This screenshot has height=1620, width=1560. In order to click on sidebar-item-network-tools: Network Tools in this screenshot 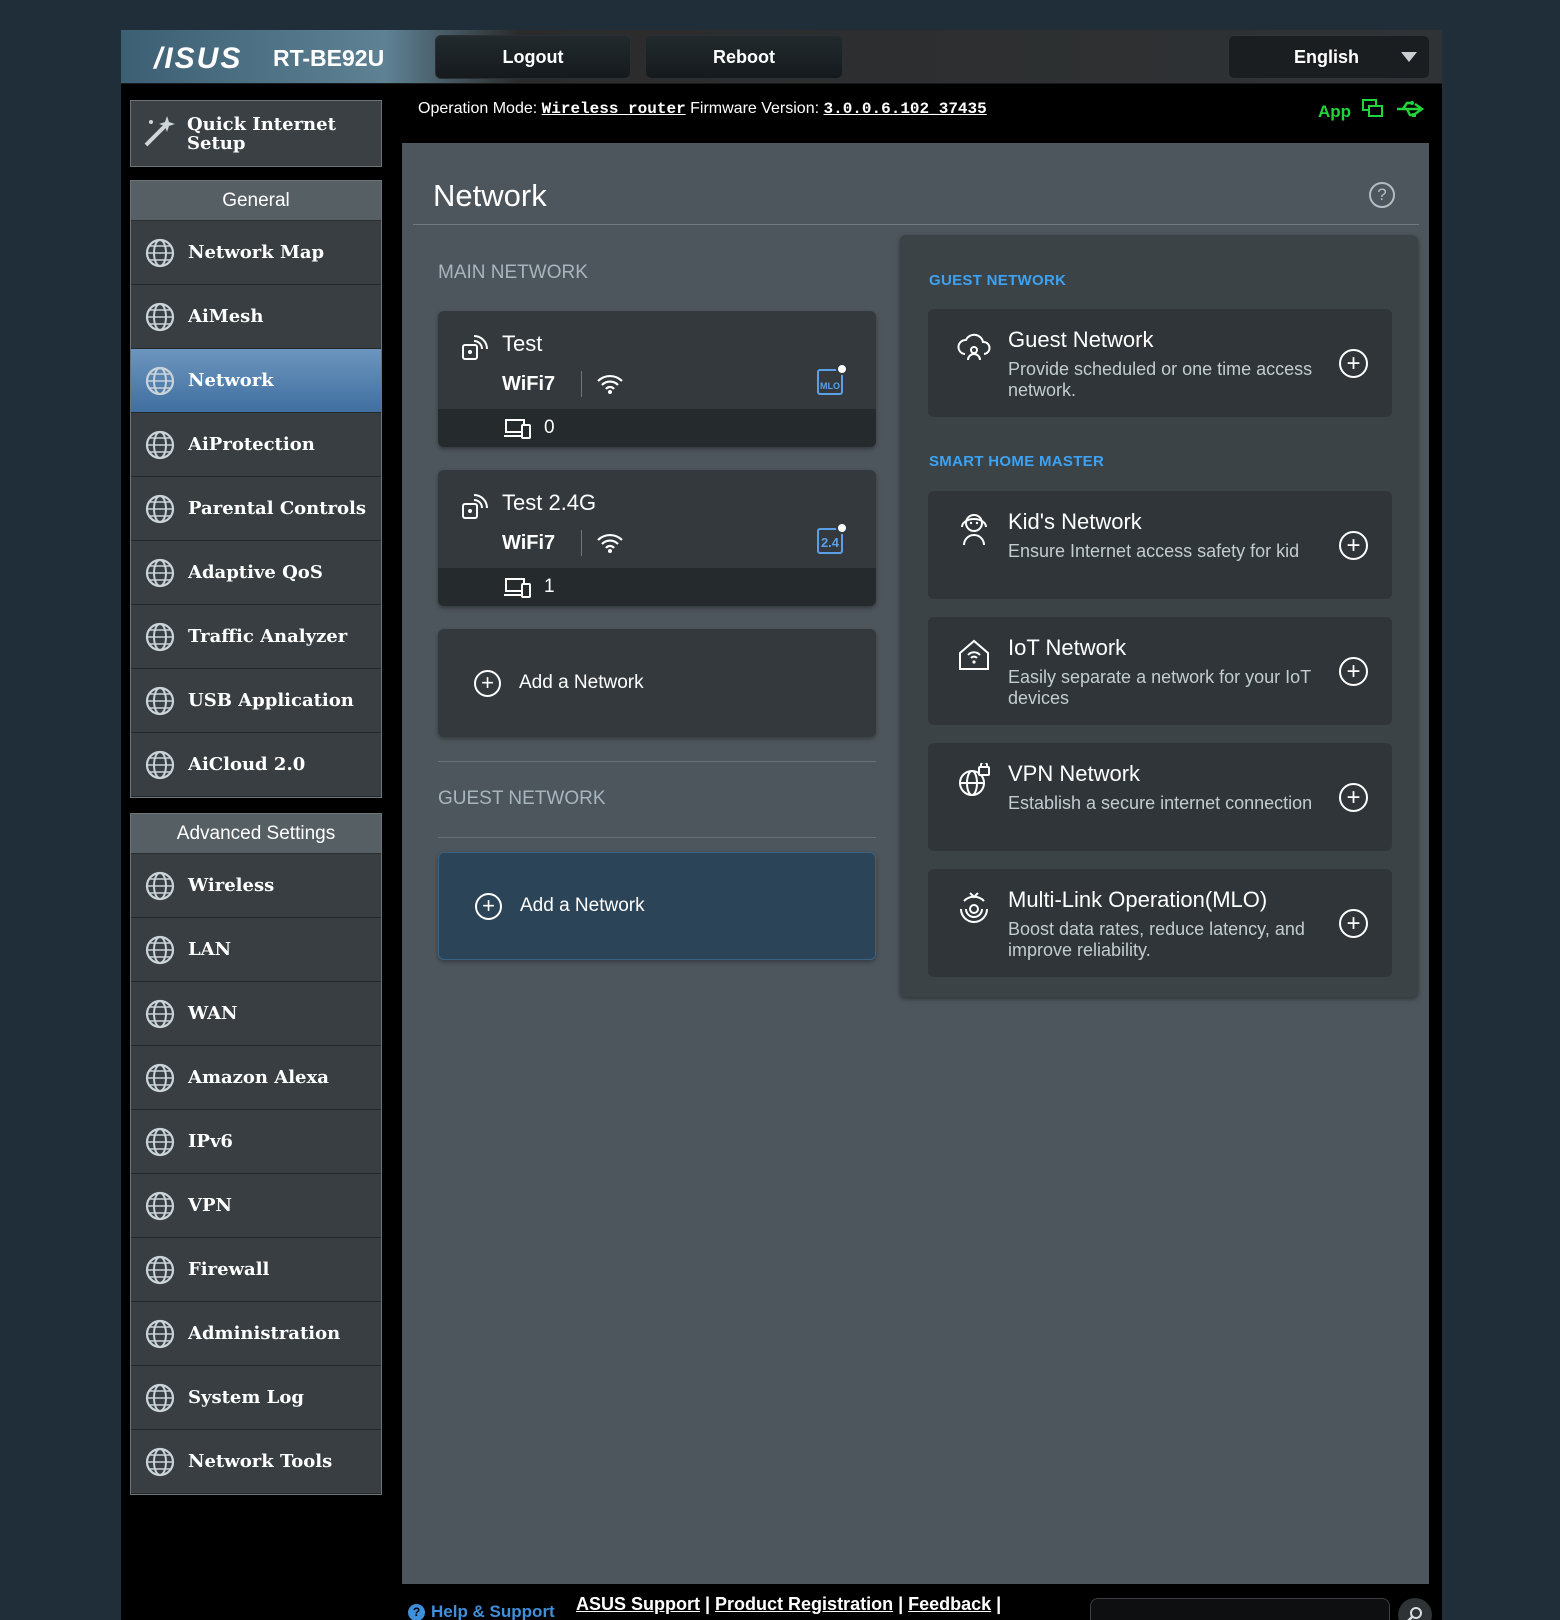, I will do `click(256, 1462)`.